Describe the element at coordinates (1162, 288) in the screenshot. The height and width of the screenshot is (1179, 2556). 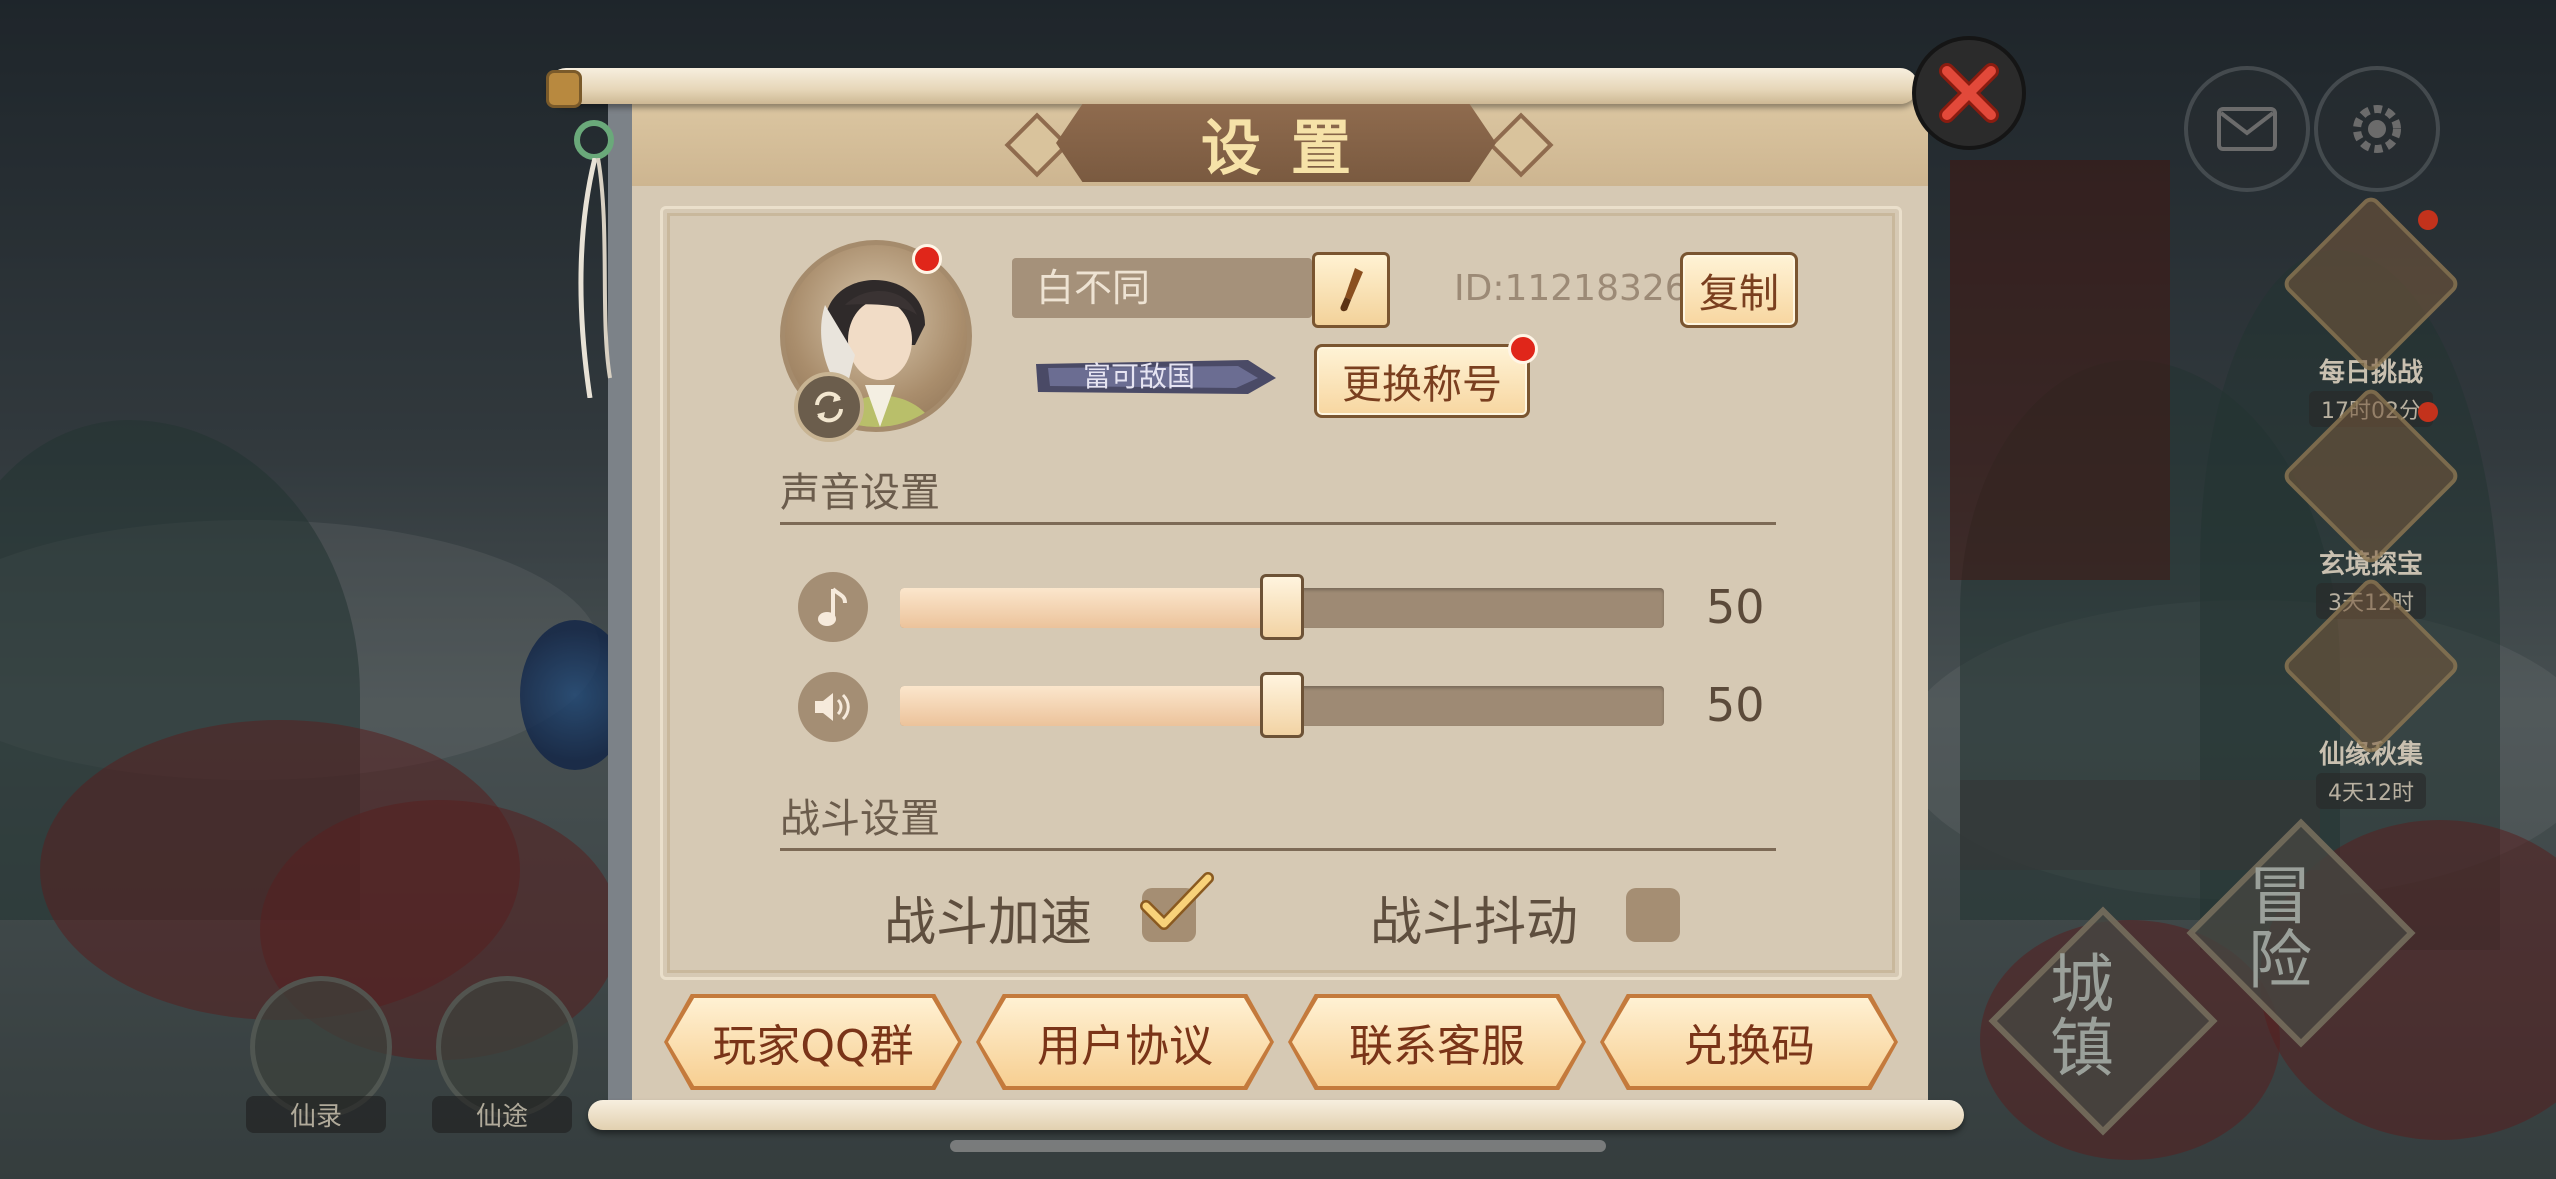
I see `player-name-field: 白不同` at that location.